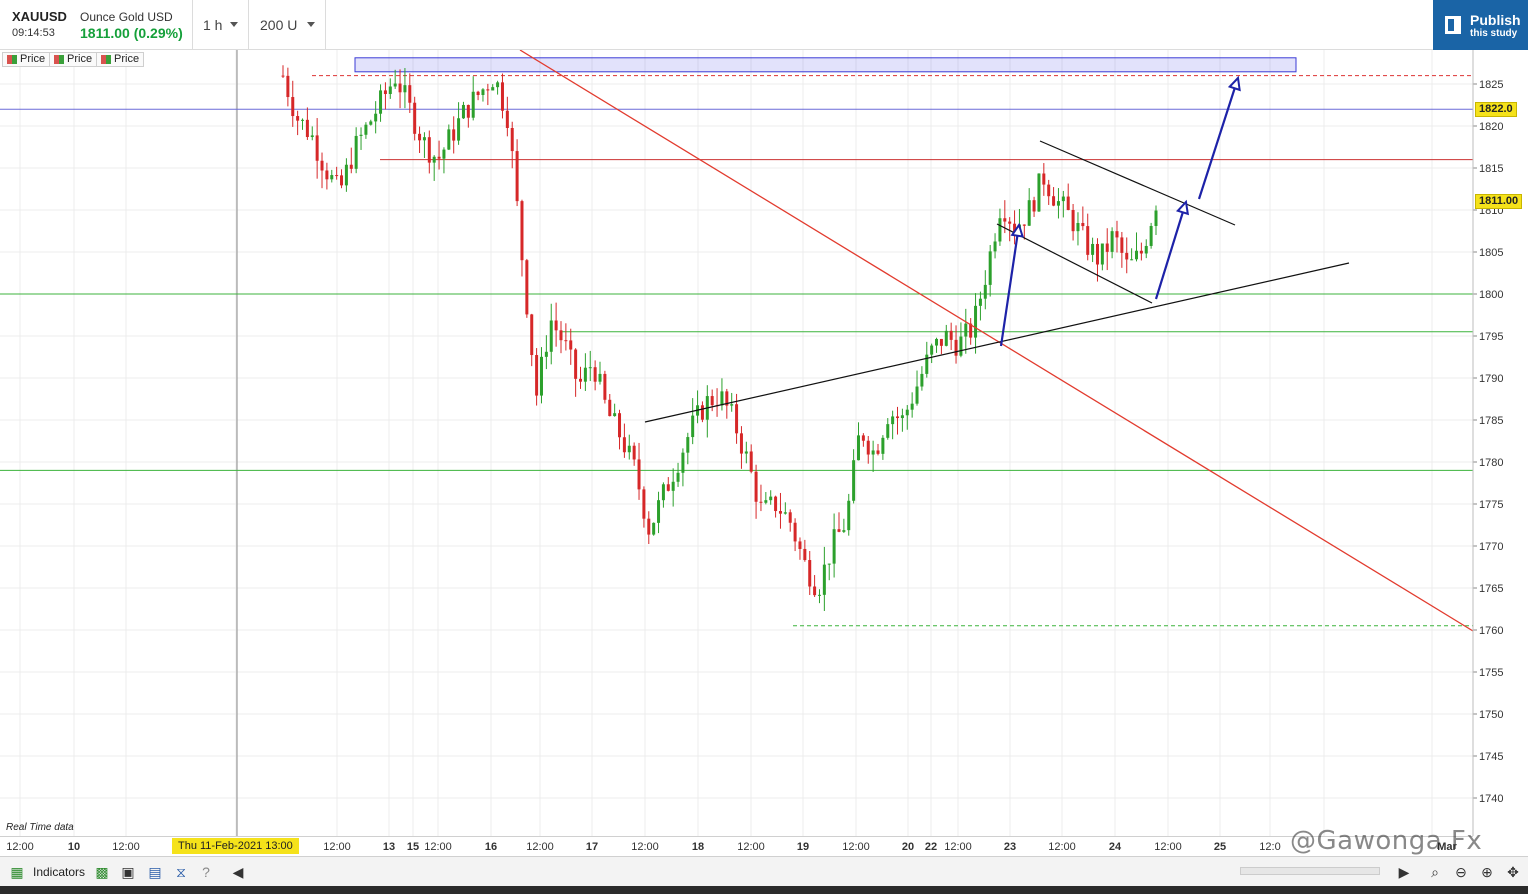 Image resolution: width=1528 pixels, height=894 pixels. I want to click on price-tick-label: 1795, so click(1491, 337).